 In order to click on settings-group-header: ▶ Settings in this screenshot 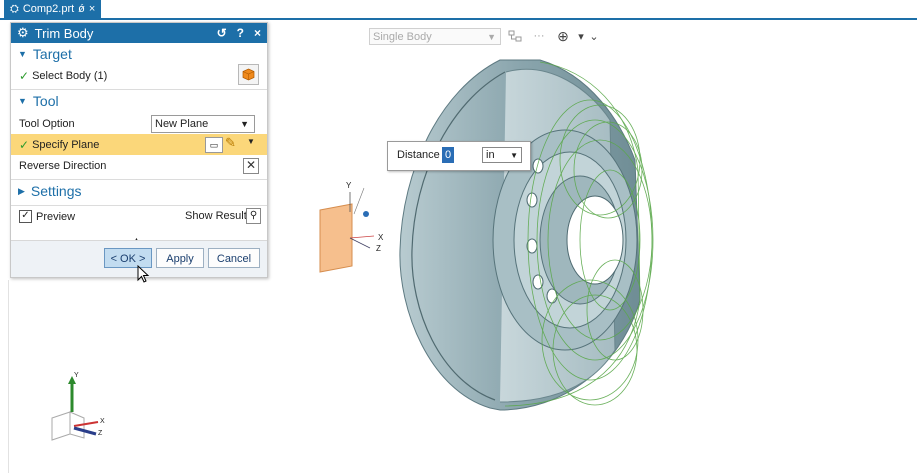, I will do `click(139, 191)`.